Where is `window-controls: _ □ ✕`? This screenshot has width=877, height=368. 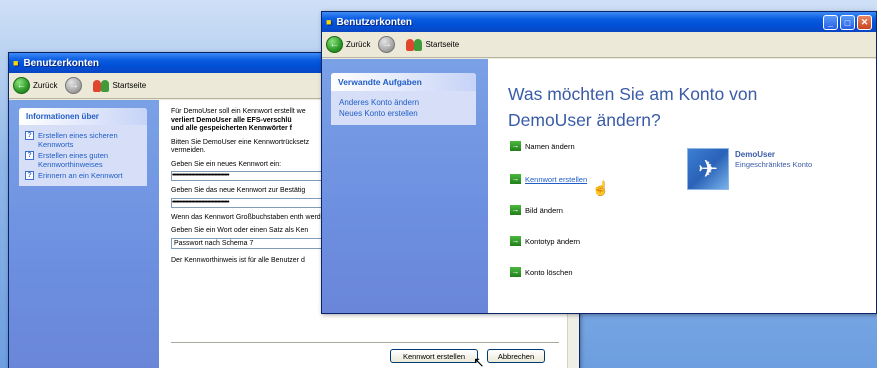
window-controls: _ □ ✕ is located at coordinates (846, 22).